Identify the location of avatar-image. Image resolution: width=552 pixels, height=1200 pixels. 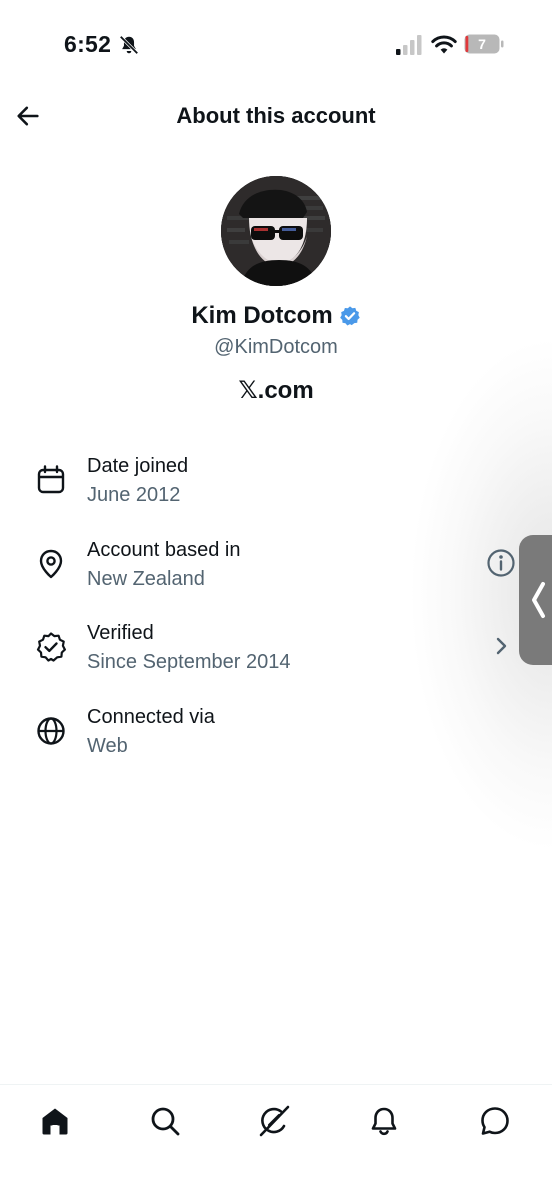
(276, 231).